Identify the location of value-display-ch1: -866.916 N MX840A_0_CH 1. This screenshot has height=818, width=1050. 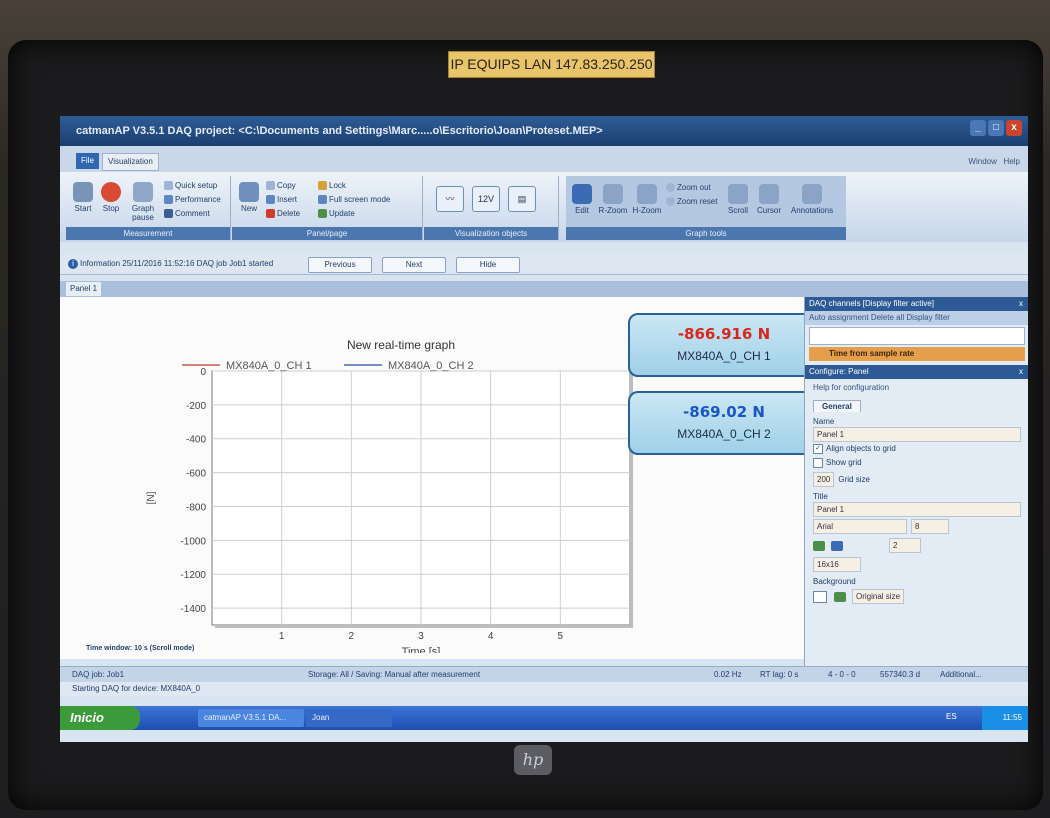
(724, 345).